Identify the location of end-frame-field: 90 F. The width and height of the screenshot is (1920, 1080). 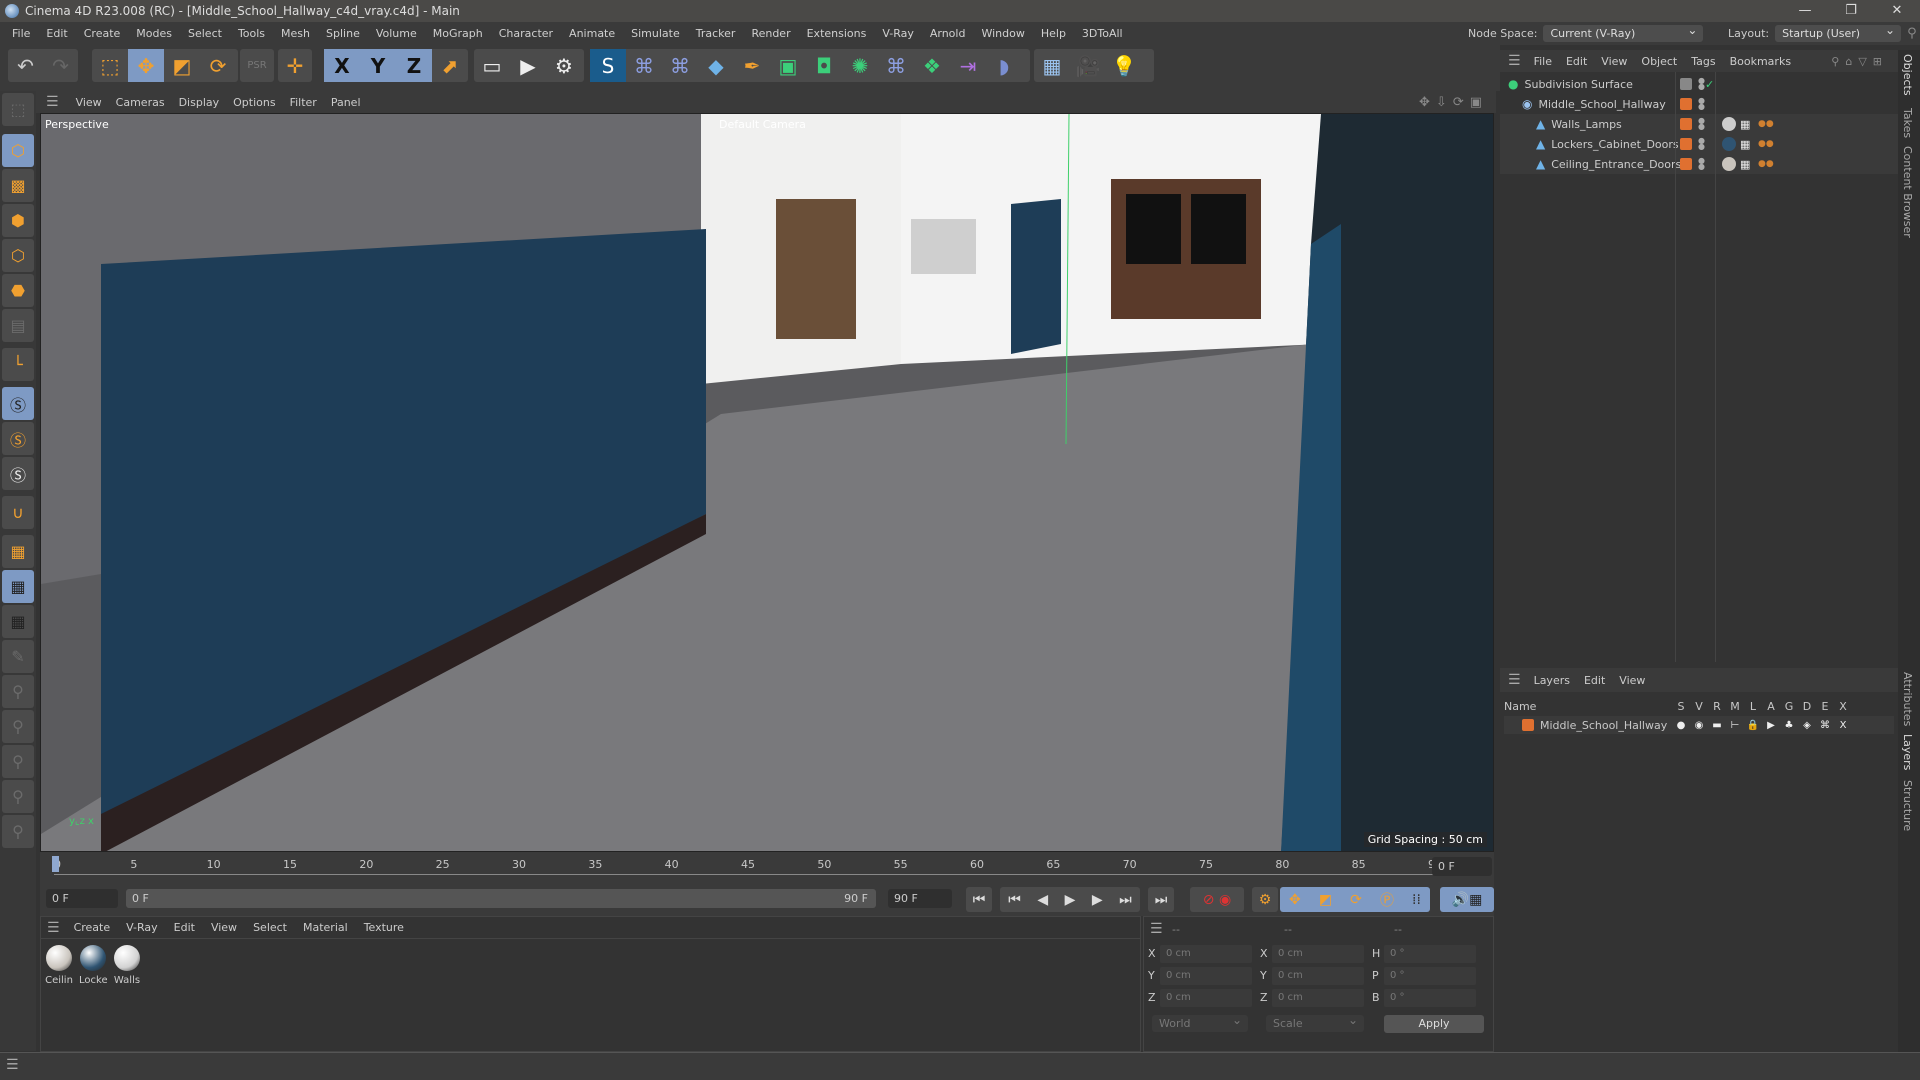
(920, 898).